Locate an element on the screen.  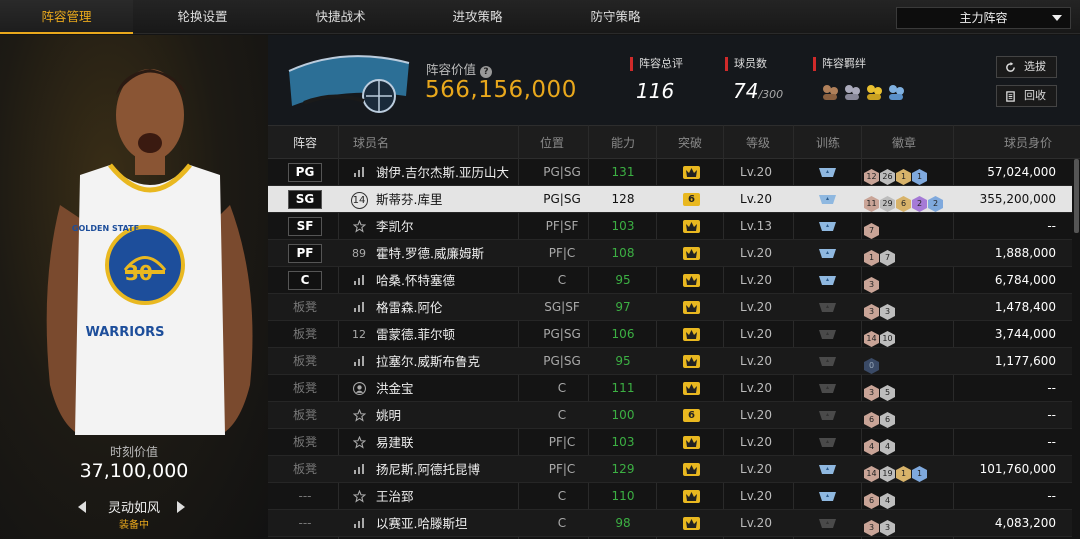
table-row: 板凳 格雷森.阿伦 SG|SF 97 Lv.20 3 3 1,478,400 is located at coordinates (670, 307).